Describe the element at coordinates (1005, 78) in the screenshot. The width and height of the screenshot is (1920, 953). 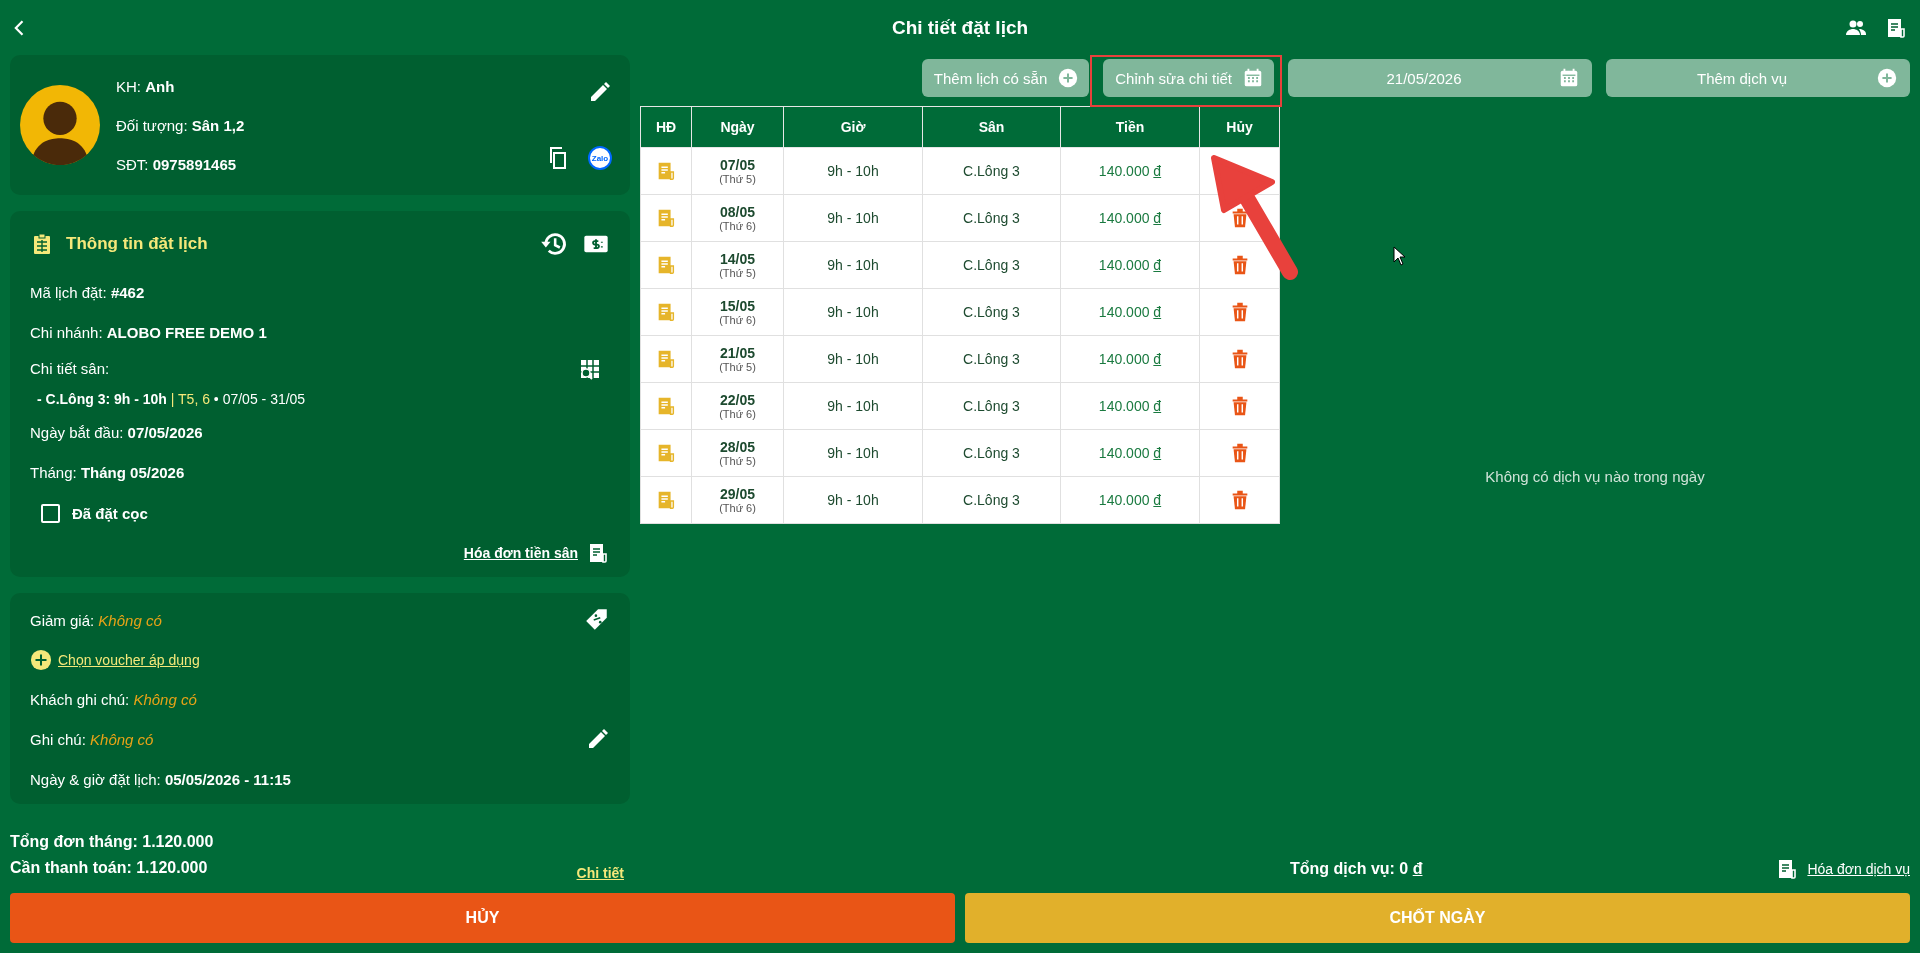
I see `add-schedule-button: Thêm lịch có sẵn` at that location.